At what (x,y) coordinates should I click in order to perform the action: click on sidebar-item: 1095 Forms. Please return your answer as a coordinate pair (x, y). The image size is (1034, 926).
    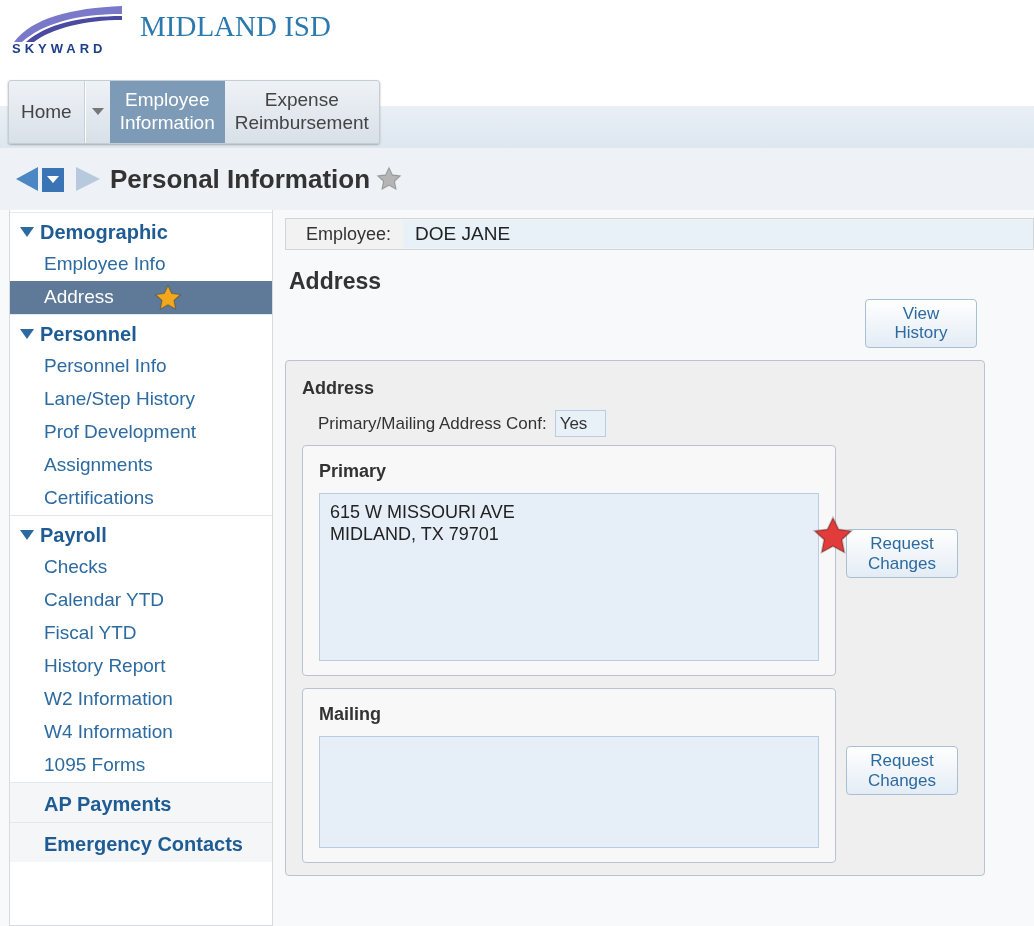
    Looking at the image, I should click on (141, 765).